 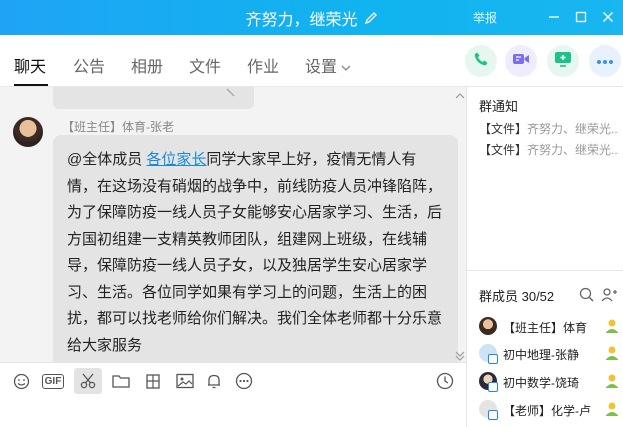 What do you see at coordinates (581, 17) in the screenshot?
I see `maximize-icon` at bounding box center [581, 17].